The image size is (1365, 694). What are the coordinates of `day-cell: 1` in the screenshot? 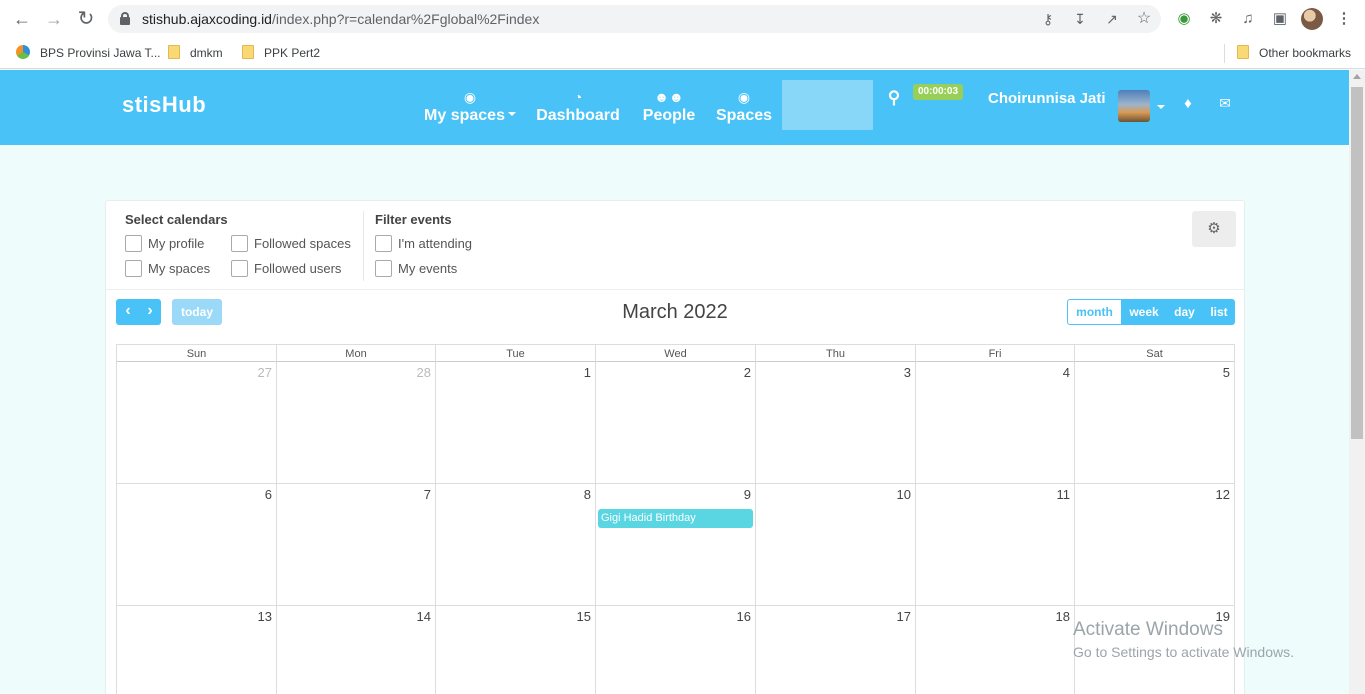 It's located at (515, 423).